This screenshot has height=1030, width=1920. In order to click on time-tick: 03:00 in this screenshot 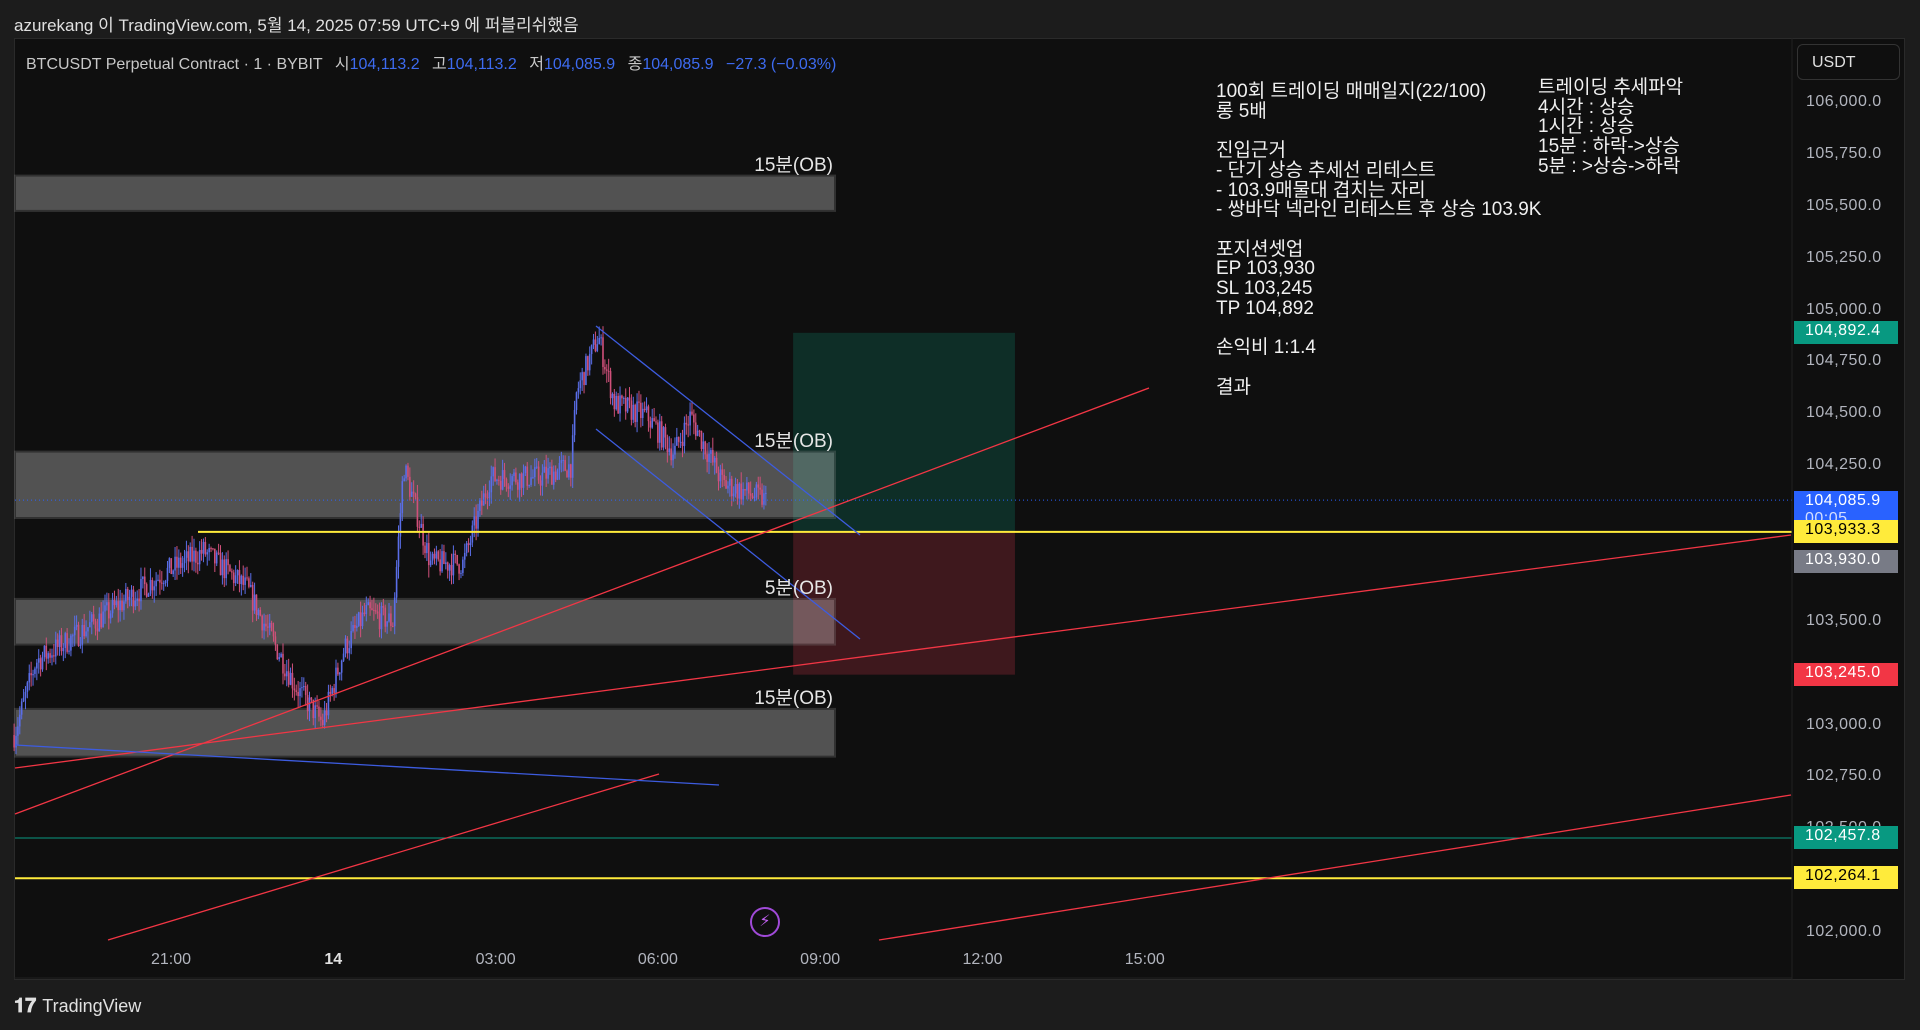, I will do `click(495, 959)`.